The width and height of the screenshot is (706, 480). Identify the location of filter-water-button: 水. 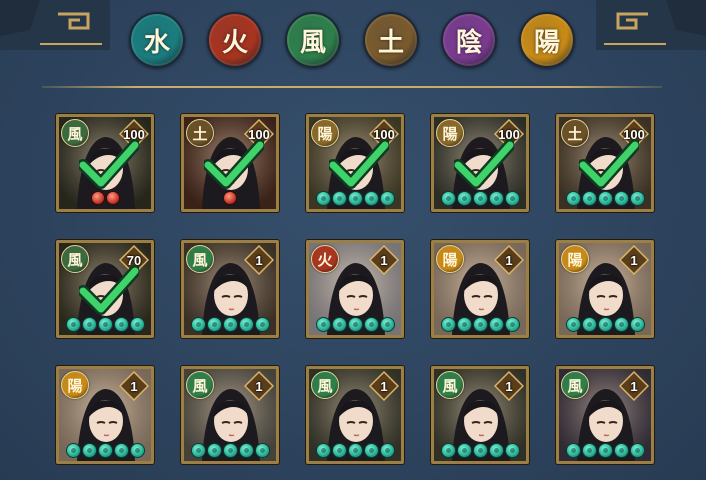
(157, 40).